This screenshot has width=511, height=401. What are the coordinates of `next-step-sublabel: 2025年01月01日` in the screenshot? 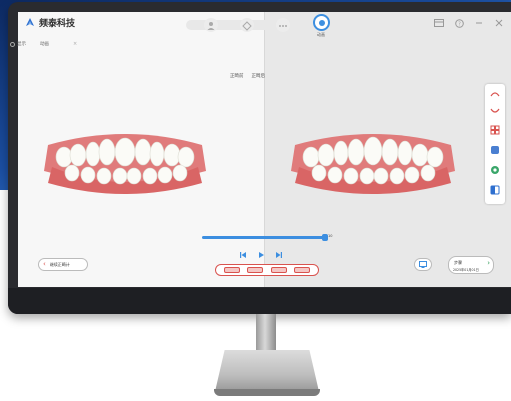 It's located at (466, 270).